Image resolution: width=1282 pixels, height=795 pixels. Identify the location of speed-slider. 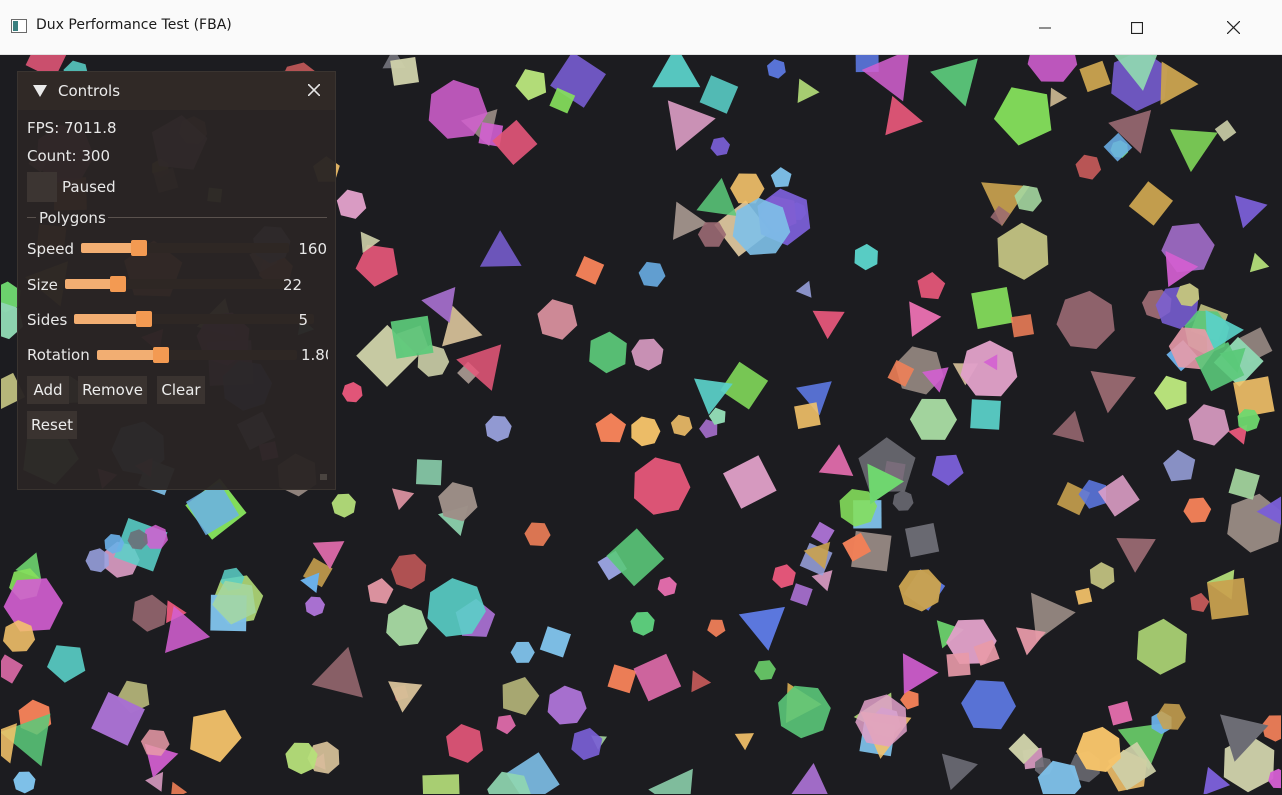
(185, 248).